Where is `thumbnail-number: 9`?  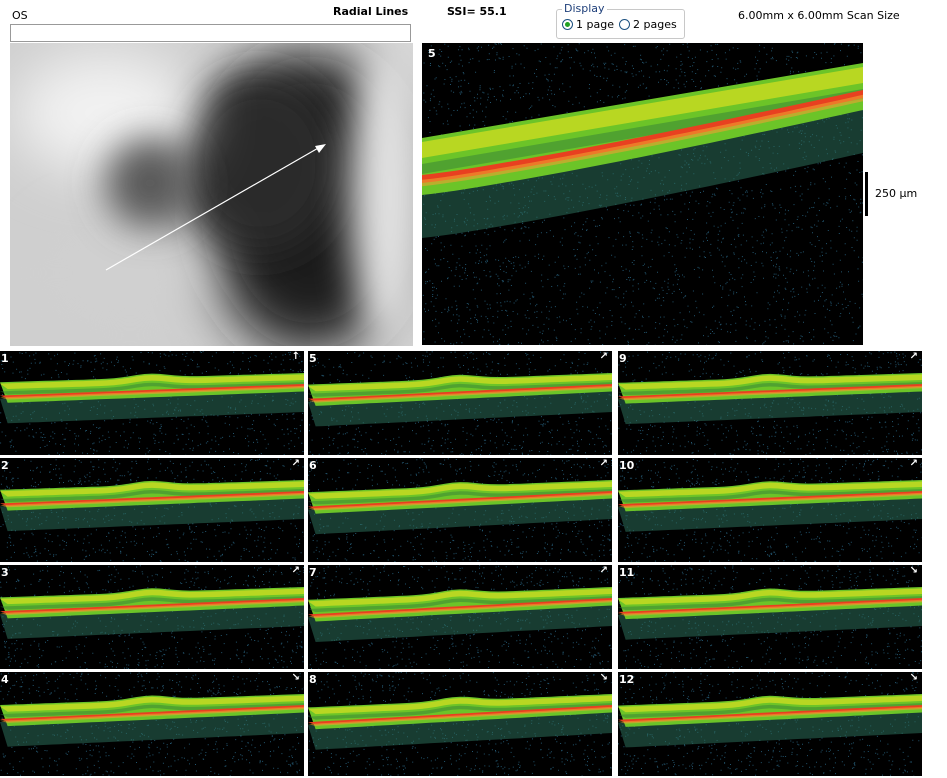
thumbnail-number: 9 is located at coordinates (623, 358).